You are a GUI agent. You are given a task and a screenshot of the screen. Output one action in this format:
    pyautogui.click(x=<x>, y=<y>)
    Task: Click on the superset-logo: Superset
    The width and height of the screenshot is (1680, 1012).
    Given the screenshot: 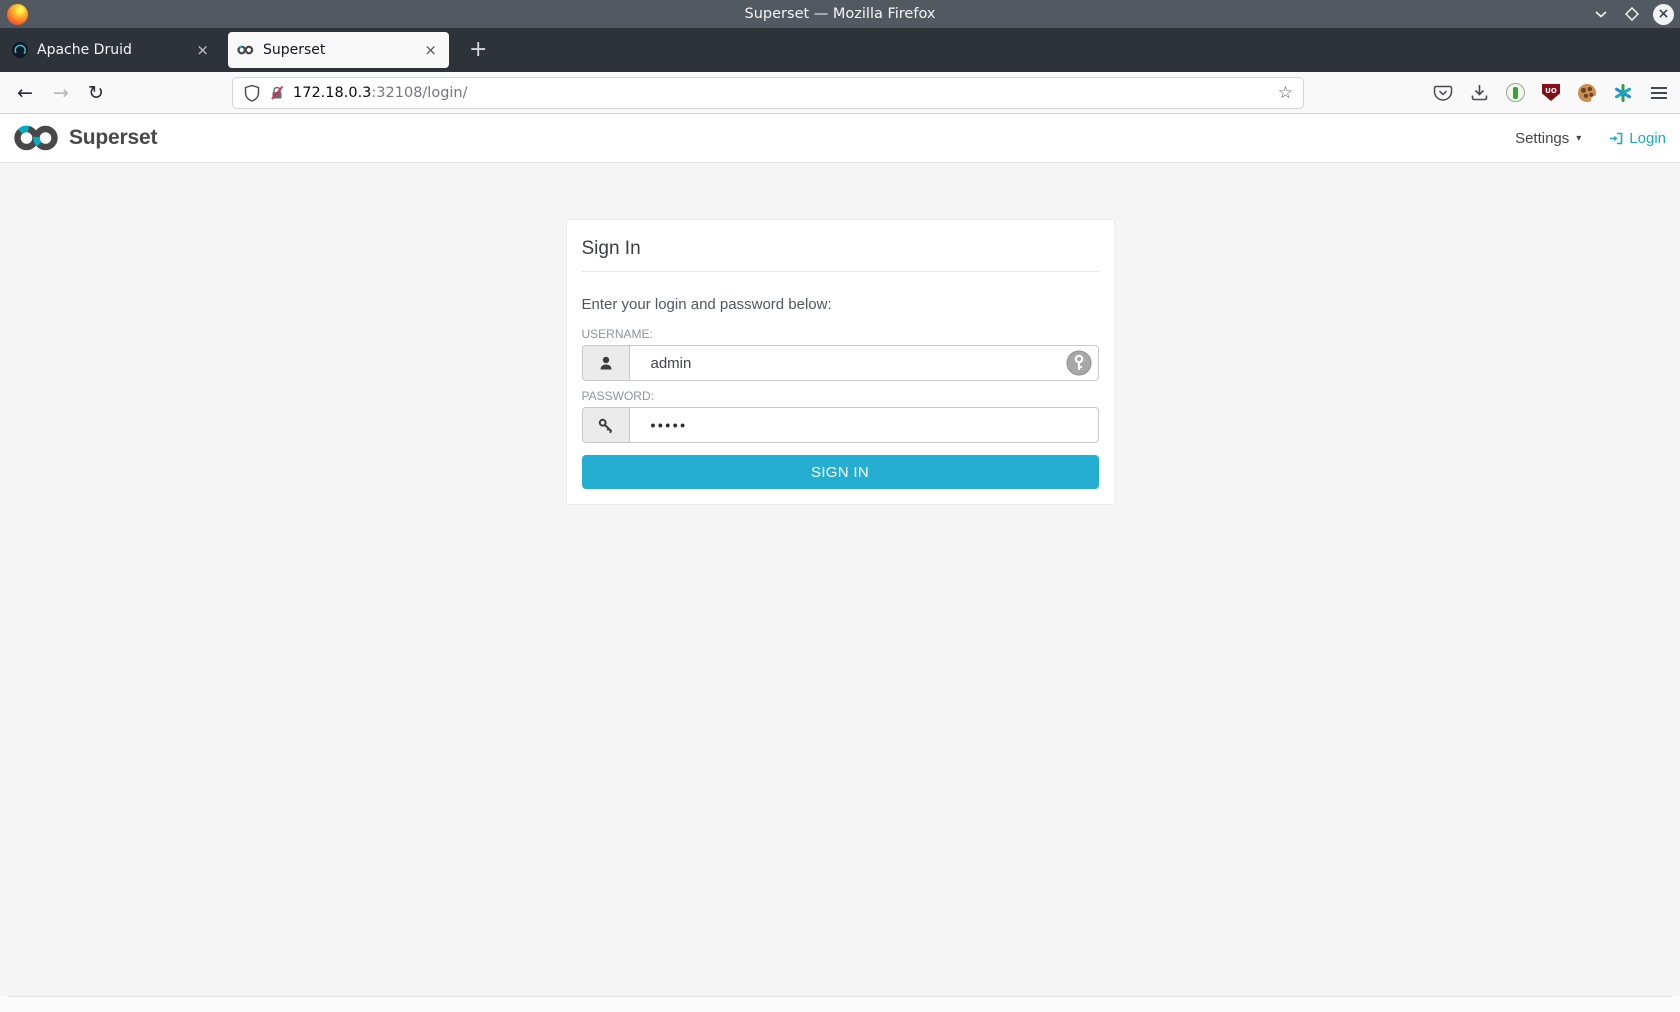 What is the action you would take?
    pyautogui.click(x=84, y=138)
    